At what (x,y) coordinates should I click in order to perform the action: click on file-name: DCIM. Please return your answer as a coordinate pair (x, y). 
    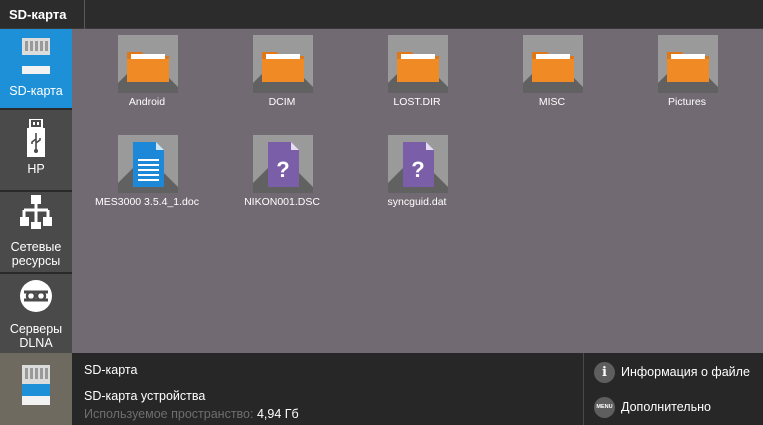
    Looking at the image, I should click on (282, 102).